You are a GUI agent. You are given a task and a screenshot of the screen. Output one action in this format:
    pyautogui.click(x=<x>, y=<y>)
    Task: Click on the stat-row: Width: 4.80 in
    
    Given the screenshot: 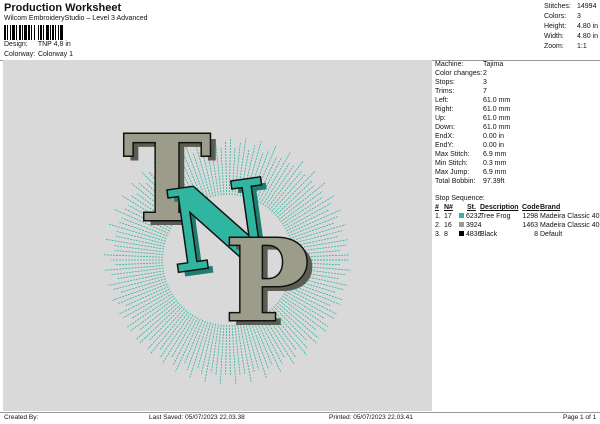 What is the action you would take?
    pyautogui.click(x=572, y=37)
    